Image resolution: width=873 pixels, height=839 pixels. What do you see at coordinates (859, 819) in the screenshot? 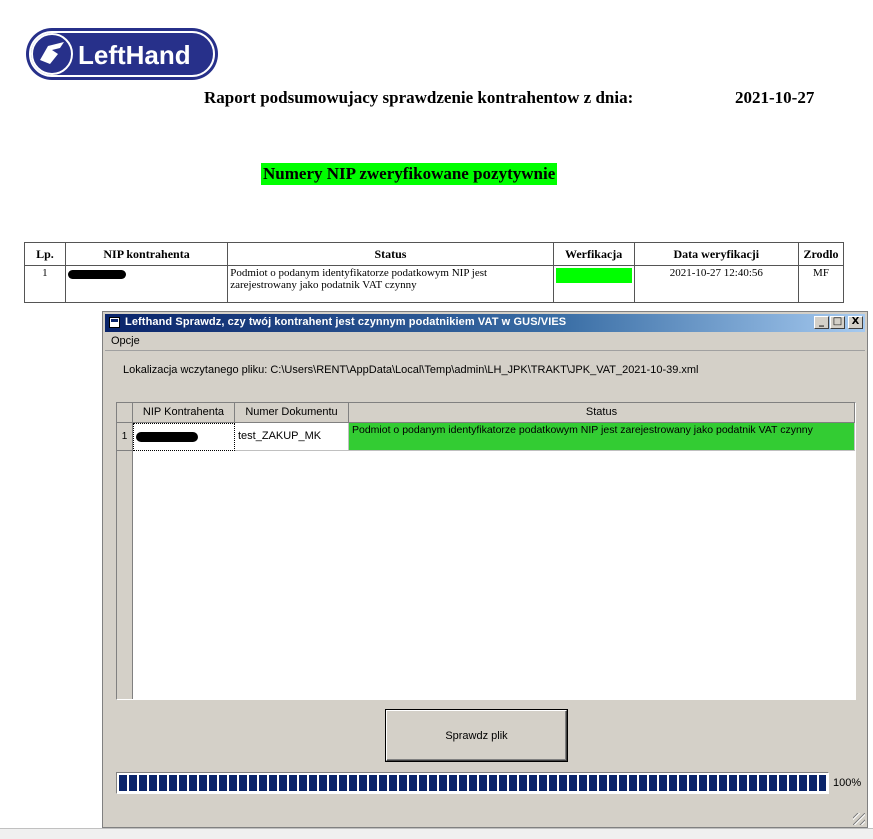
I see `resize-grip` at bounding box center [859, 819].